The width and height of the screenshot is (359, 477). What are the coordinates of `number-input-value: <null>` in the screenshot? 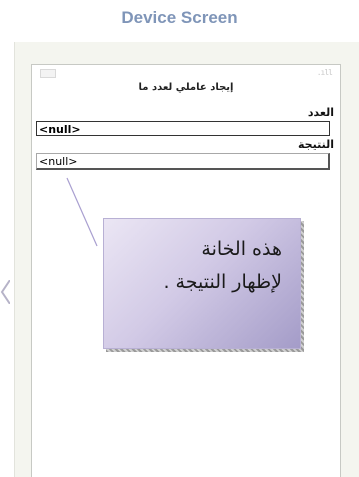 It's located at (60, 129).